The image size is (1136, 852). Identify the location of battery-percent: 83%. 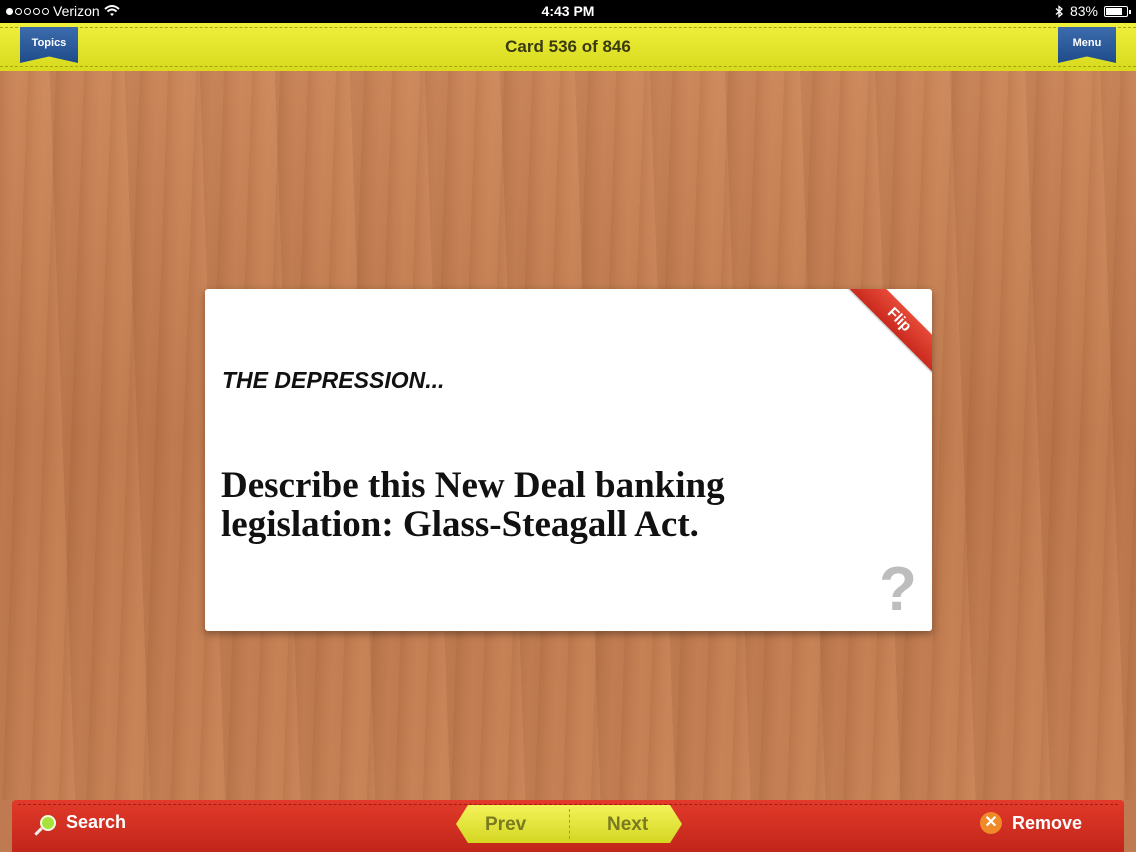
(1083, 11).